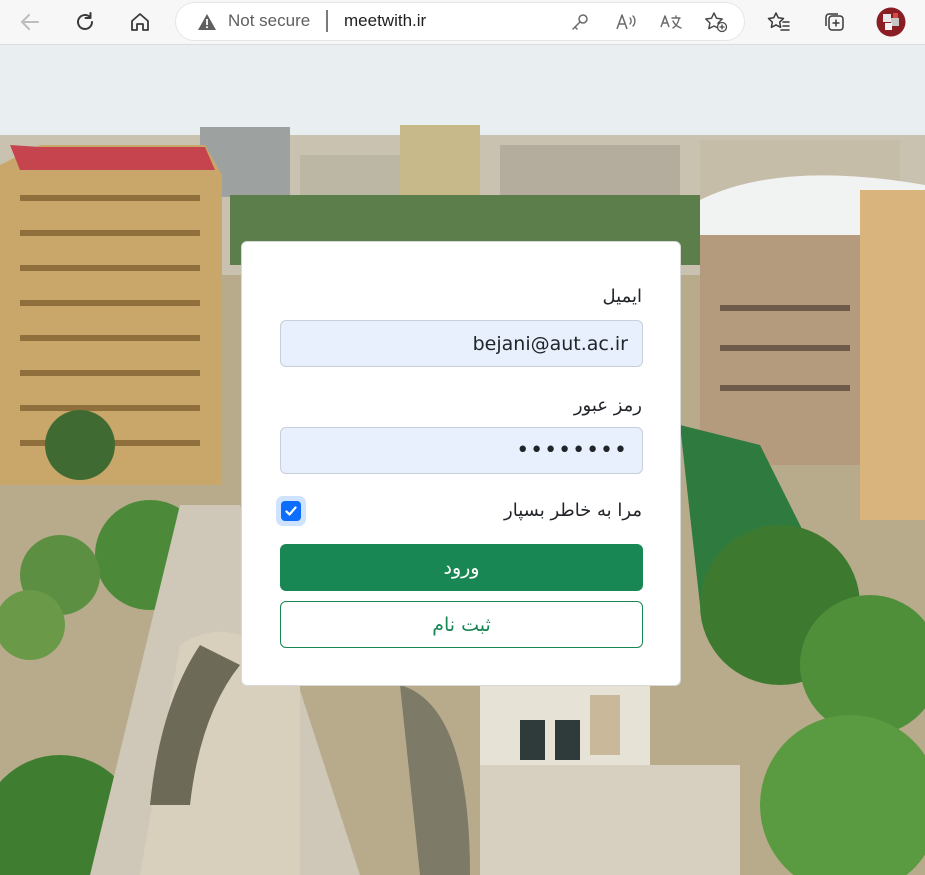 The width and height of the screenshot is (925, 875). Describe the element at coordinates (461, 450) in the screenshot. I see `password-field: ••••••••` at that location.